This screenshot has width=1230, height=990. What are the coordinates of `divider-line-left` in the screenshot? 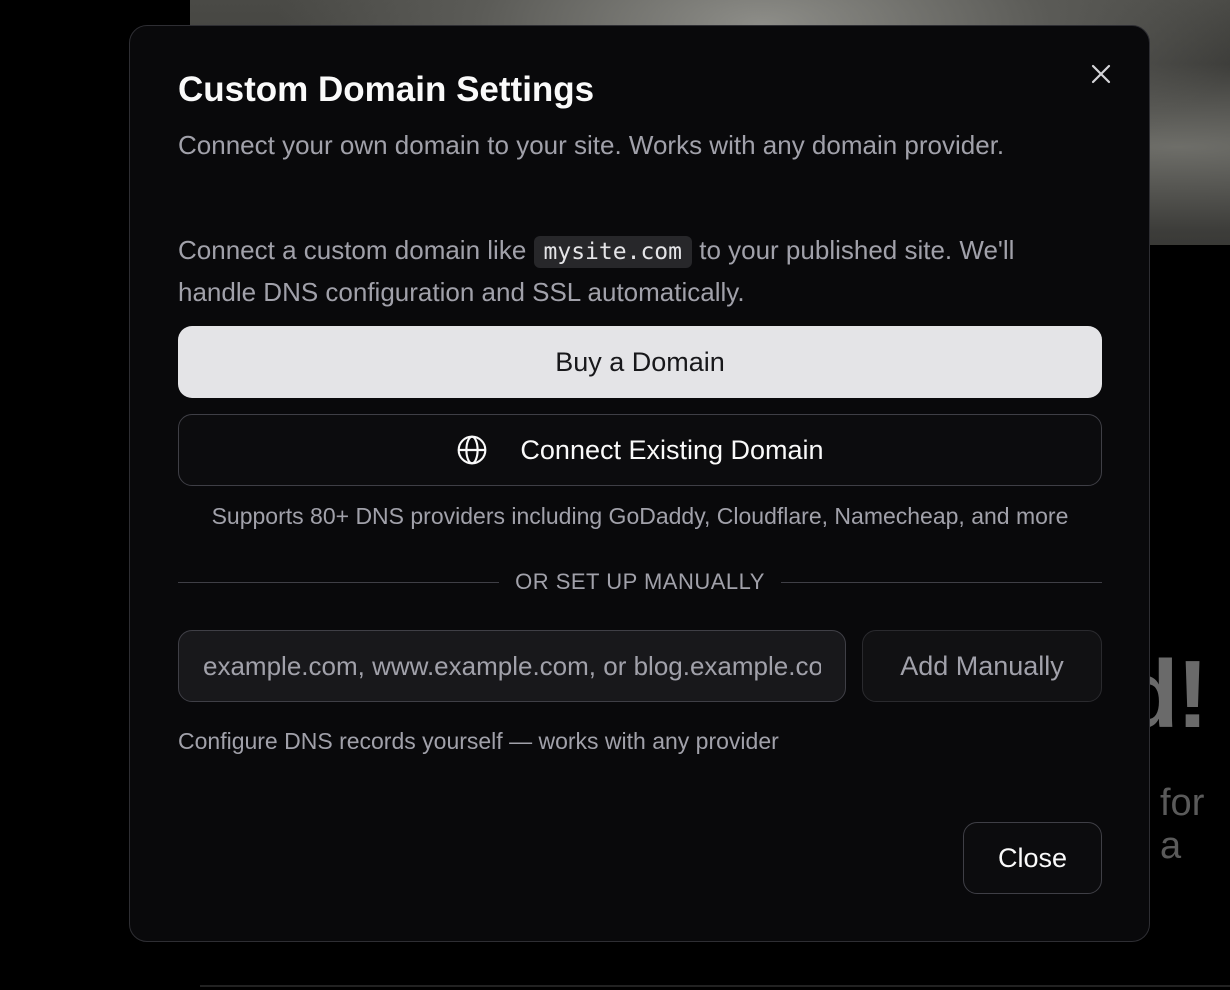 It's located at (339, 582).